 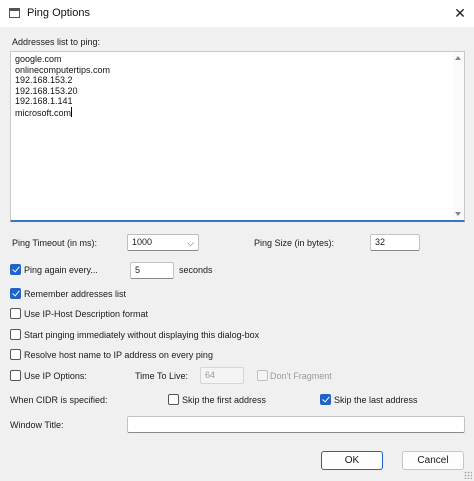 What do you see at coordinates (468, 475) in the screenshot?
I see `resize-grip-icon` at bounding box center [468, 475].